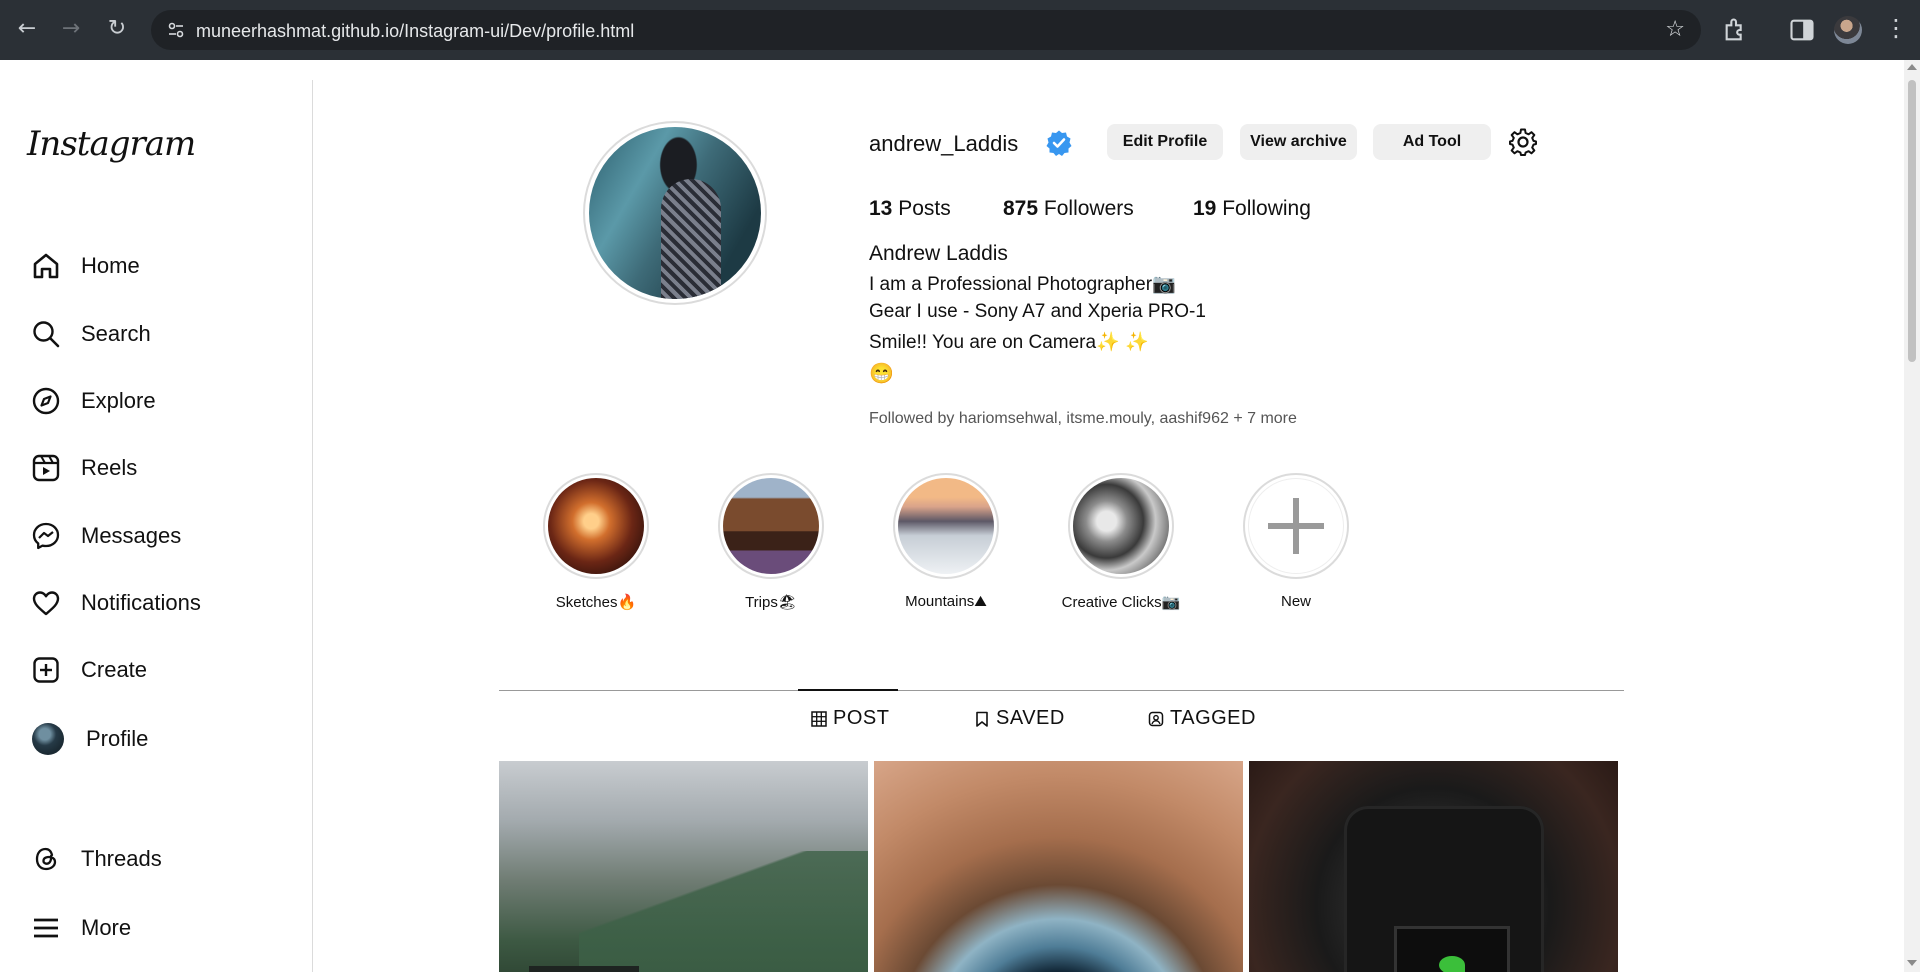 The width and height of the screenshot is (1920, 972). I want to click on highlight-item: Mountains⛰, so click(946, 541).